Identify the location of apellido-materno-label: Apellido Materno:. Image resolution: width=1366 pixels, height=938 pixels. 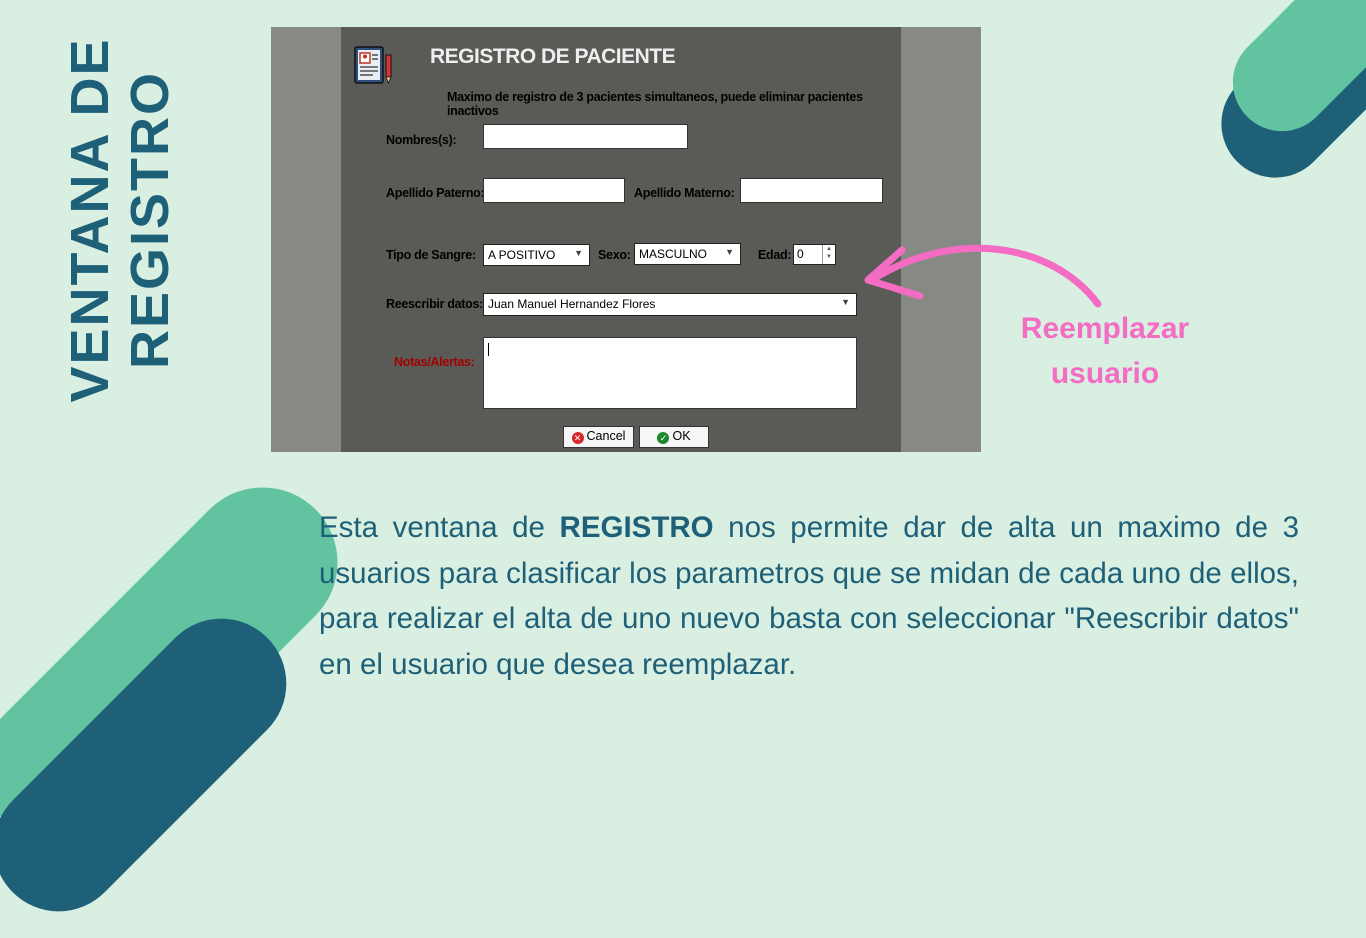
(684, 193).